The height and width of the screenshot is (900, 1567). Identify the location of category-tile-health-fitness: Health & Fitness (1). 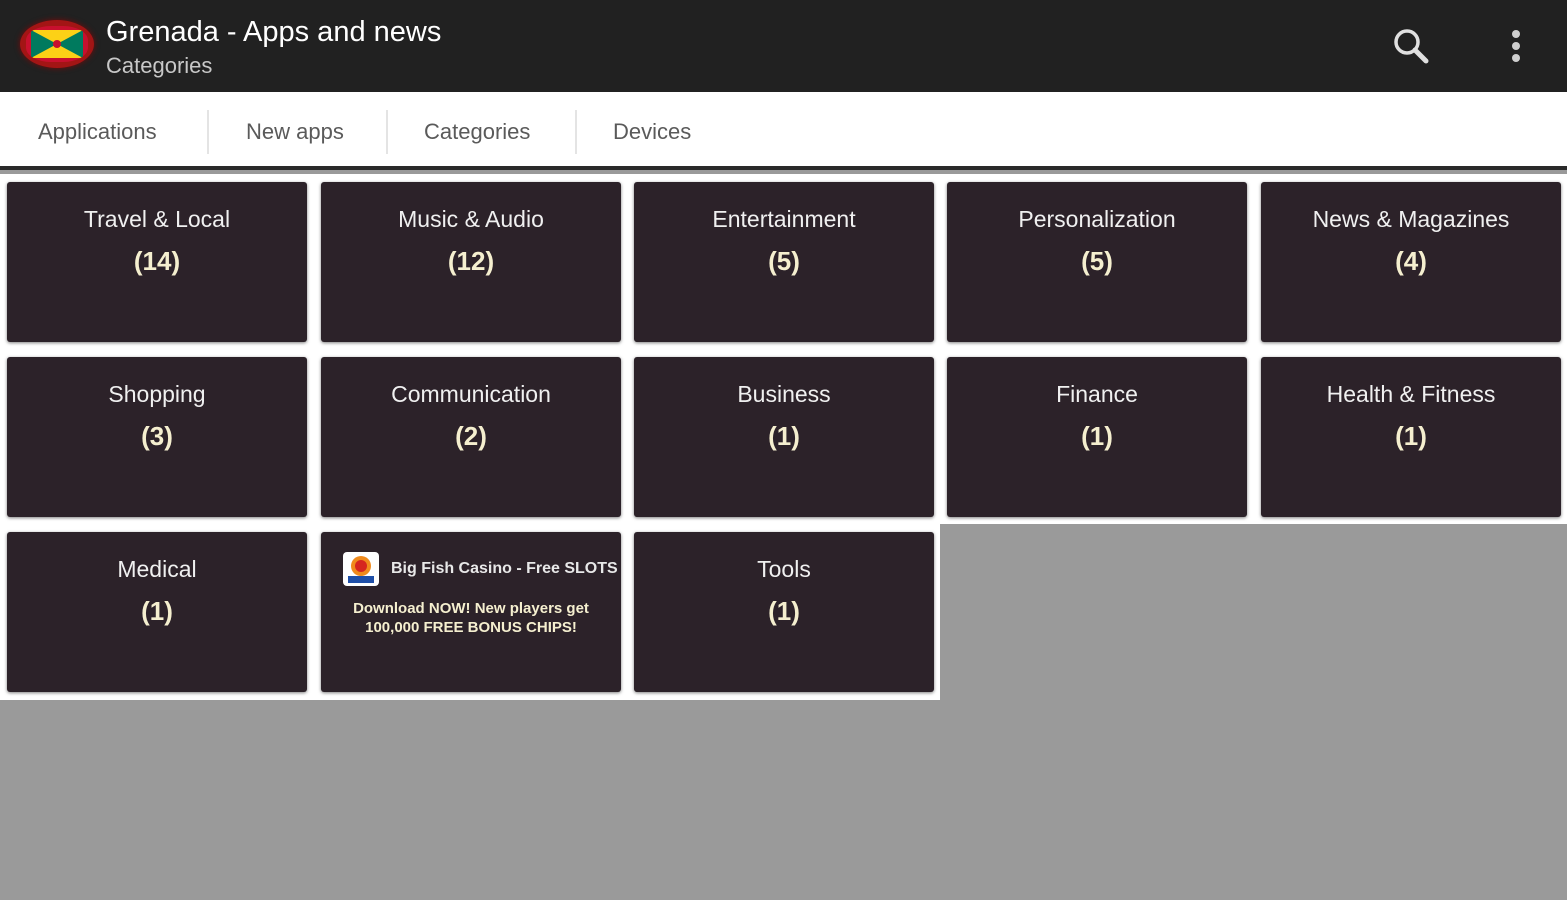
(1411, 437).